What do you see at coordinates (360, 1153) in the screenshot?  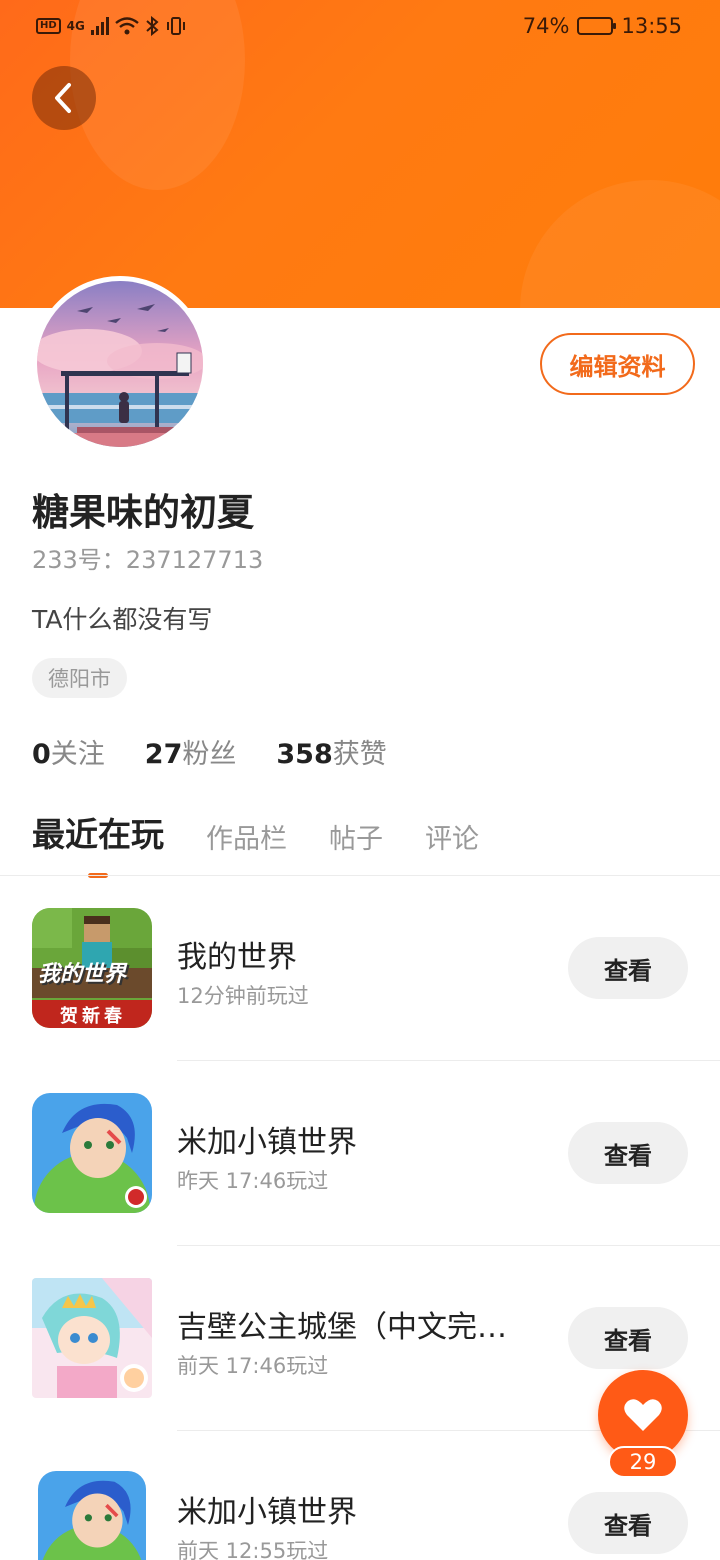 I see `list-item: 米加小镇世界 昨天 17:46玩过 查看` at bounding box center [360, 1153].